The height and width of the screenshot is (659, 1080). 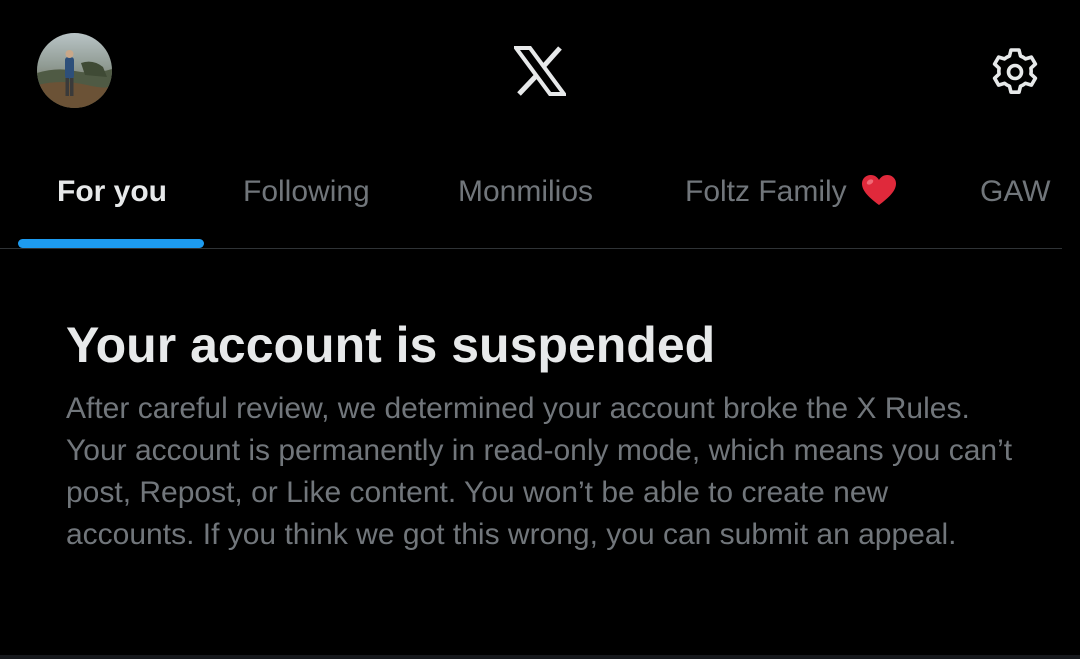 I want to click on tab-label: GAW, so click(x=1015, y=191).